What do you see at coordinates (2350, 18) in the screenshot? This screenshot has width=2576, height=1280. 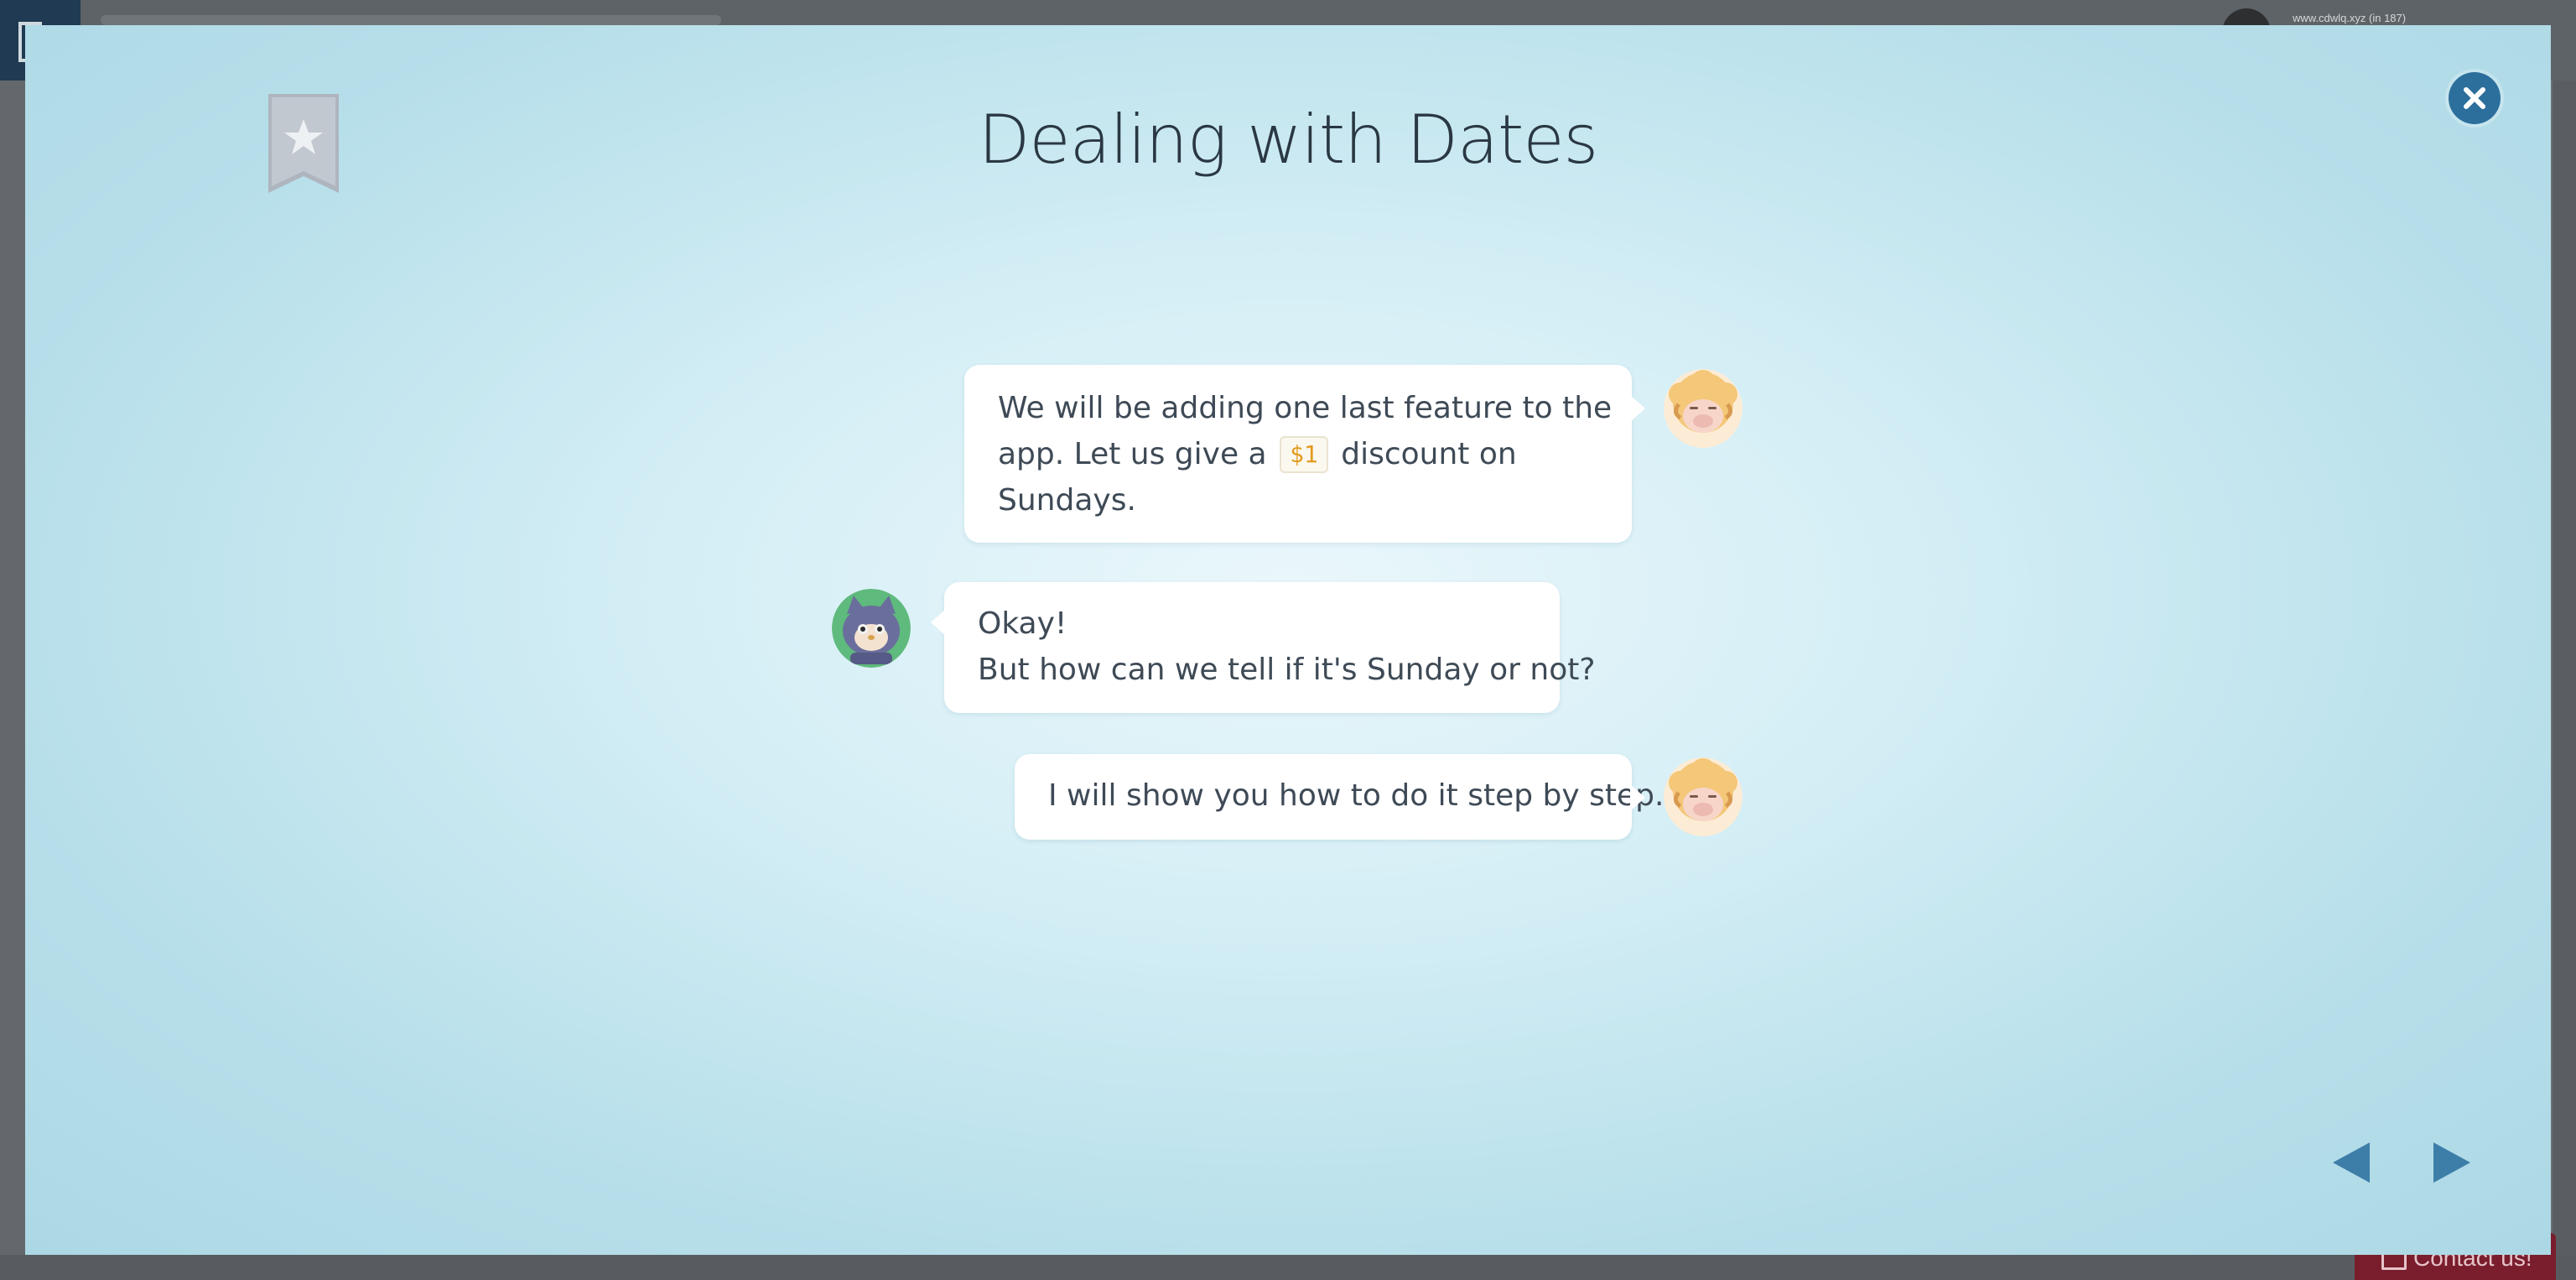 I see `user-name: www.cdwlq.xyz (in 187)` at bounding box center [2350, 18].